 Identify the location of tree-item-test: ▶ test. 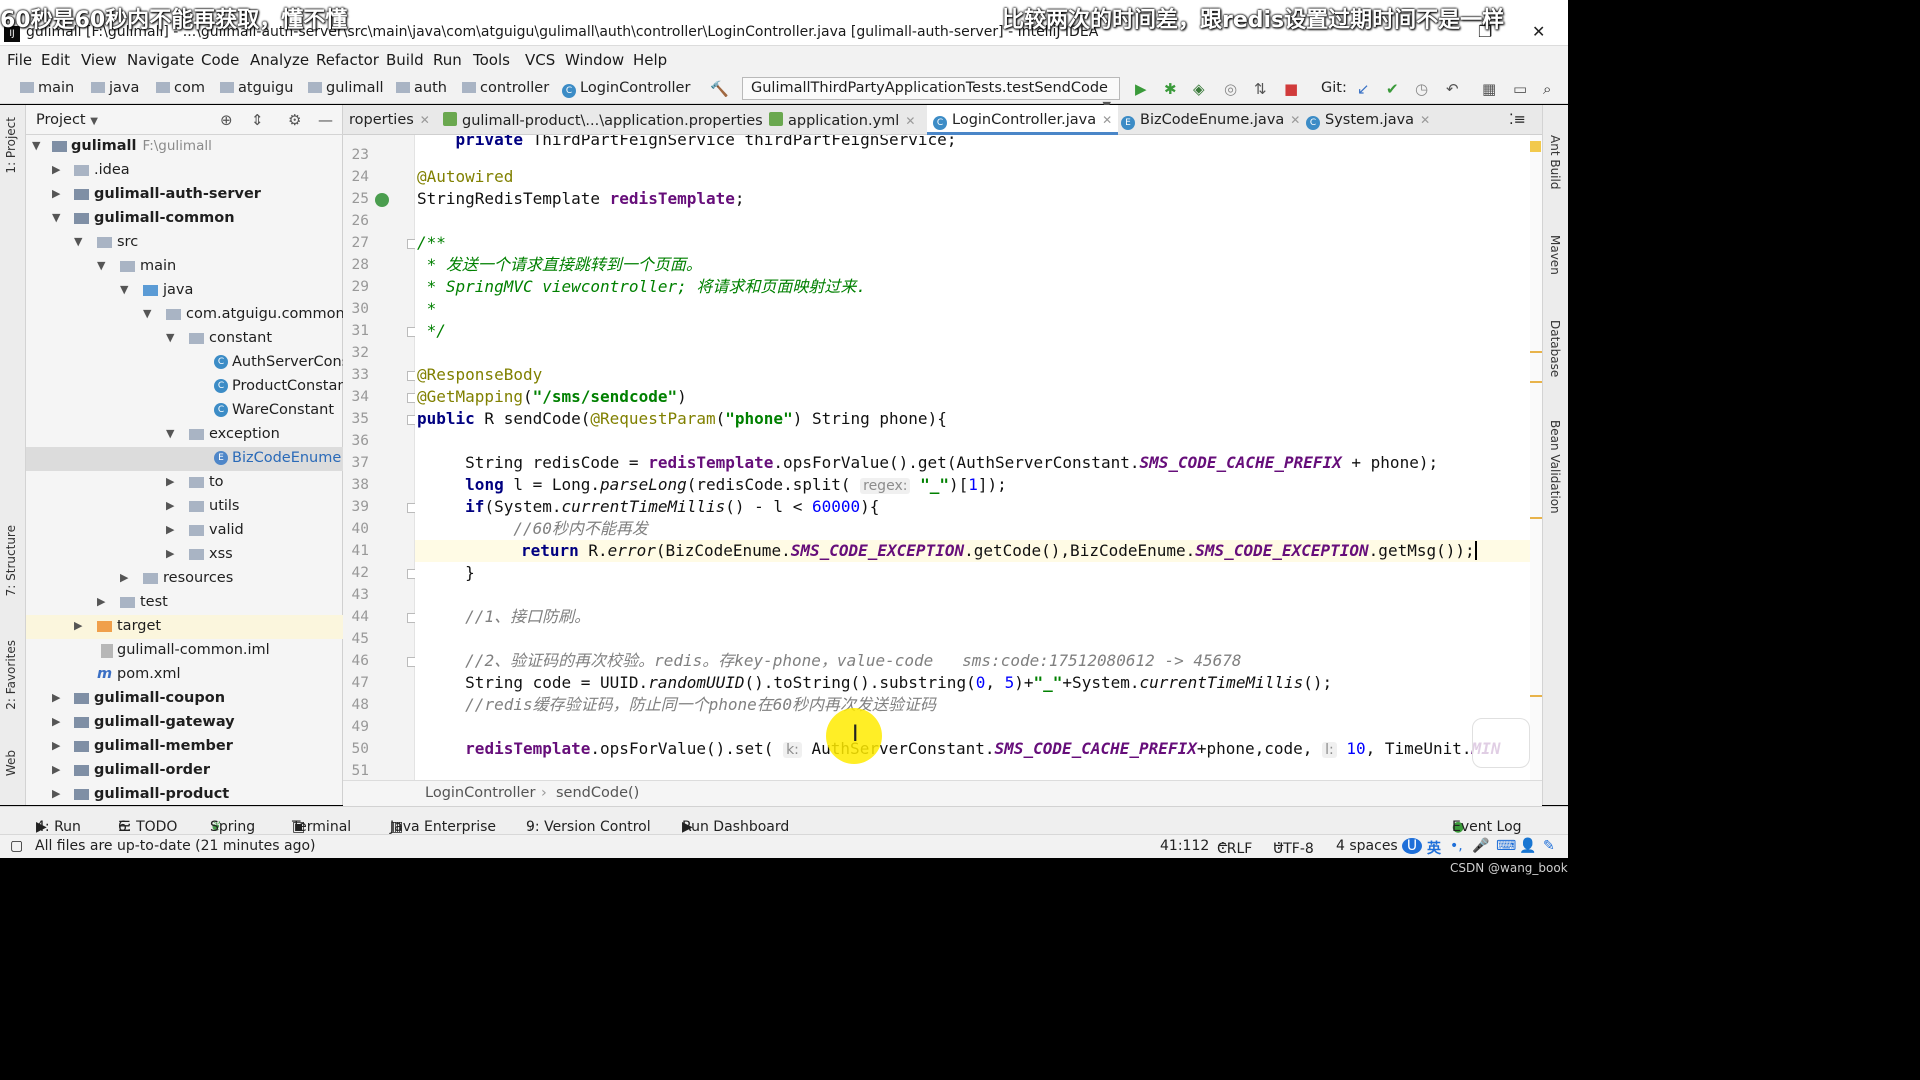
(184, 603).